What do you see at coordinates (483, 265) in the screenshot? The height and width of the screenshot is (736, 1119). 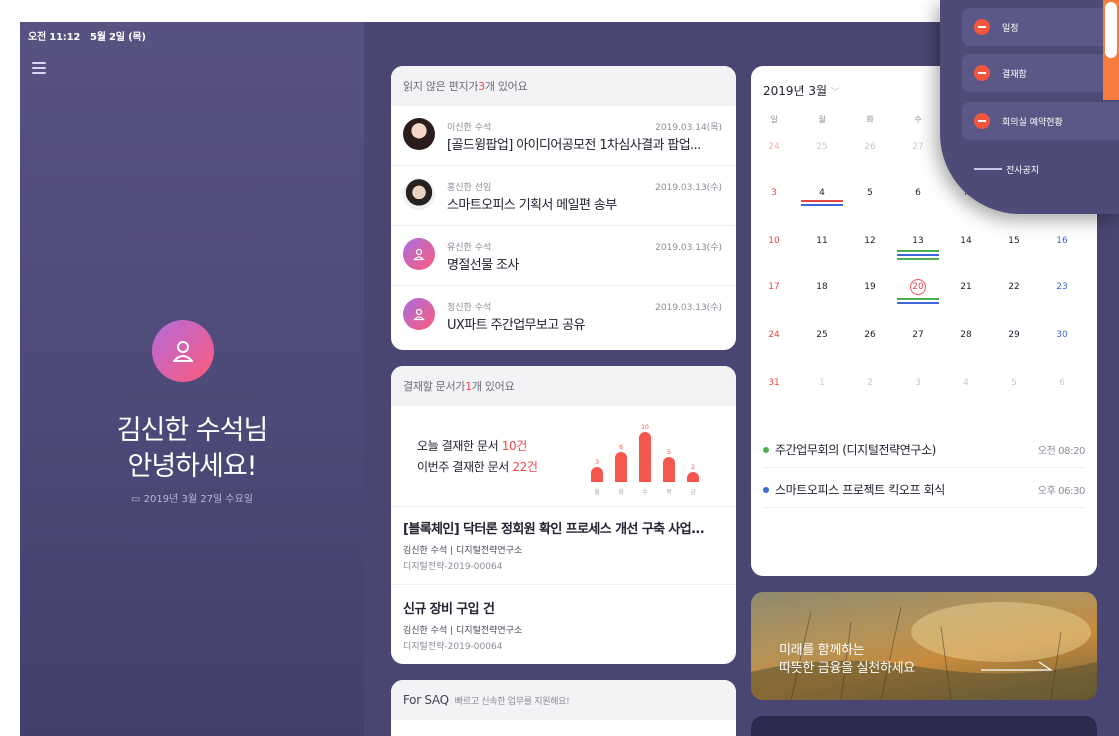 I see `mail-subject: 명절선물 조사` at bounding box center [483, 265].